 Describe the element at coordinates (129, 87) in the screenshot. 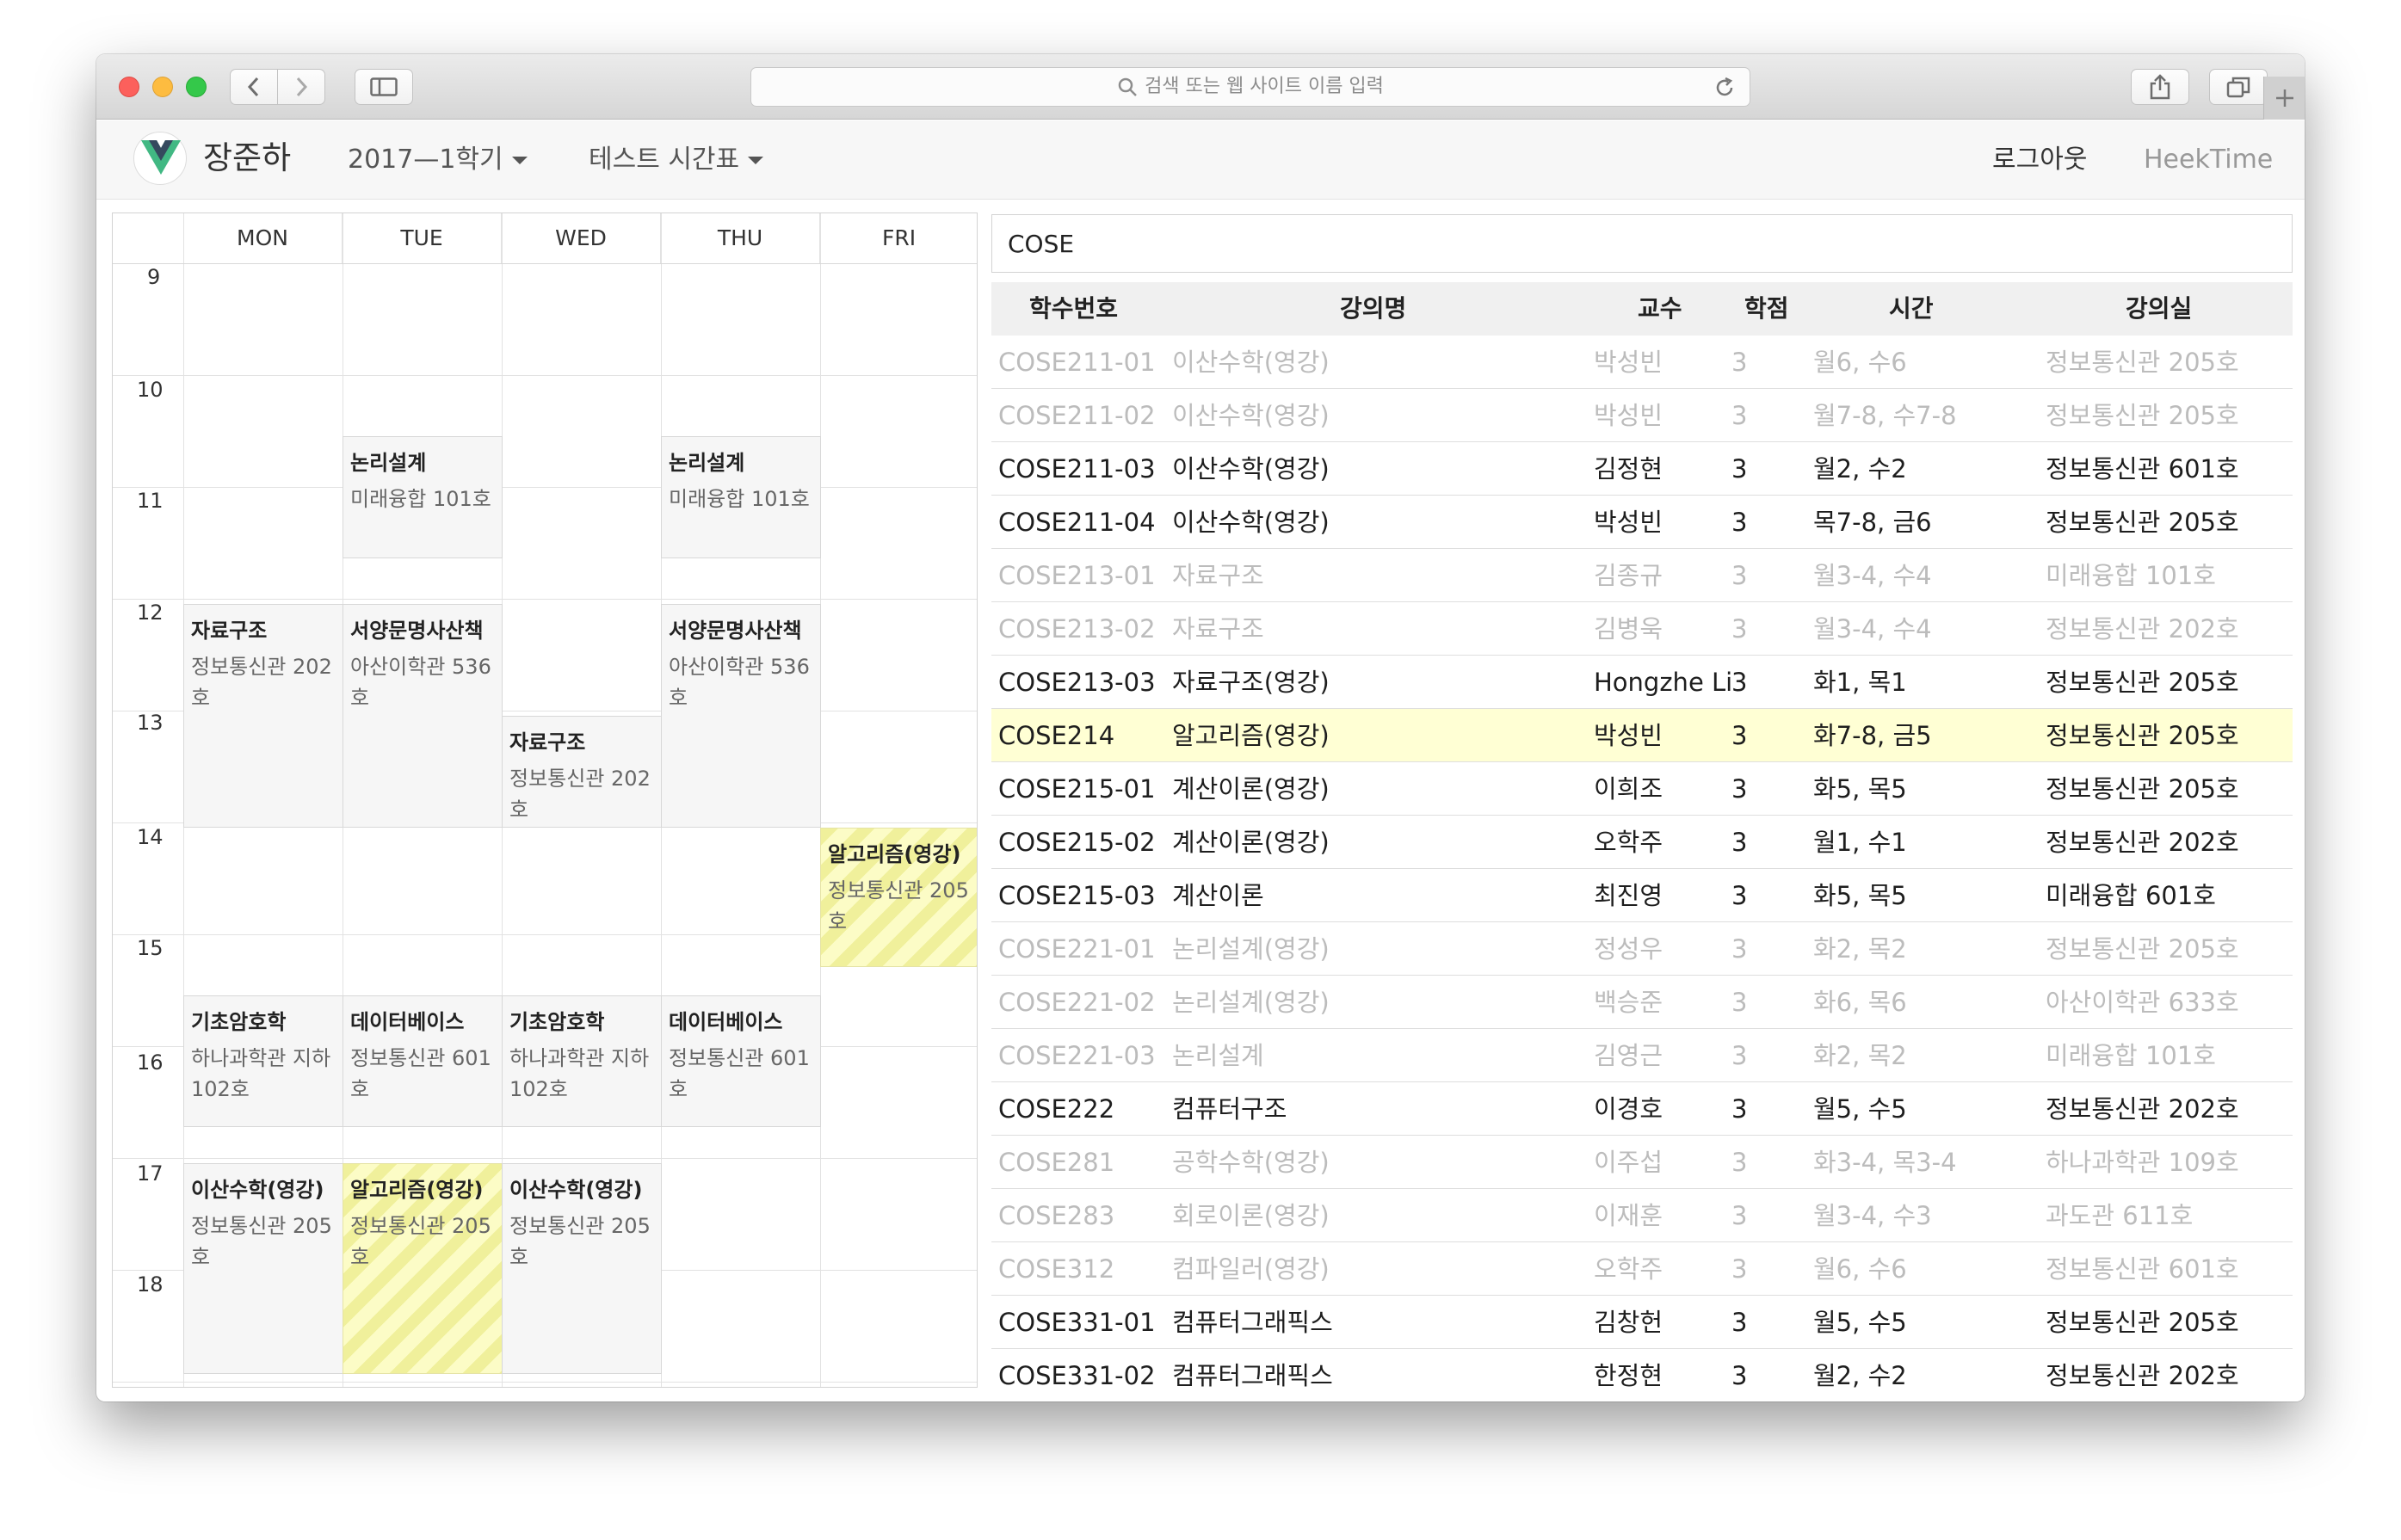

I see `close-window-button` at that location.